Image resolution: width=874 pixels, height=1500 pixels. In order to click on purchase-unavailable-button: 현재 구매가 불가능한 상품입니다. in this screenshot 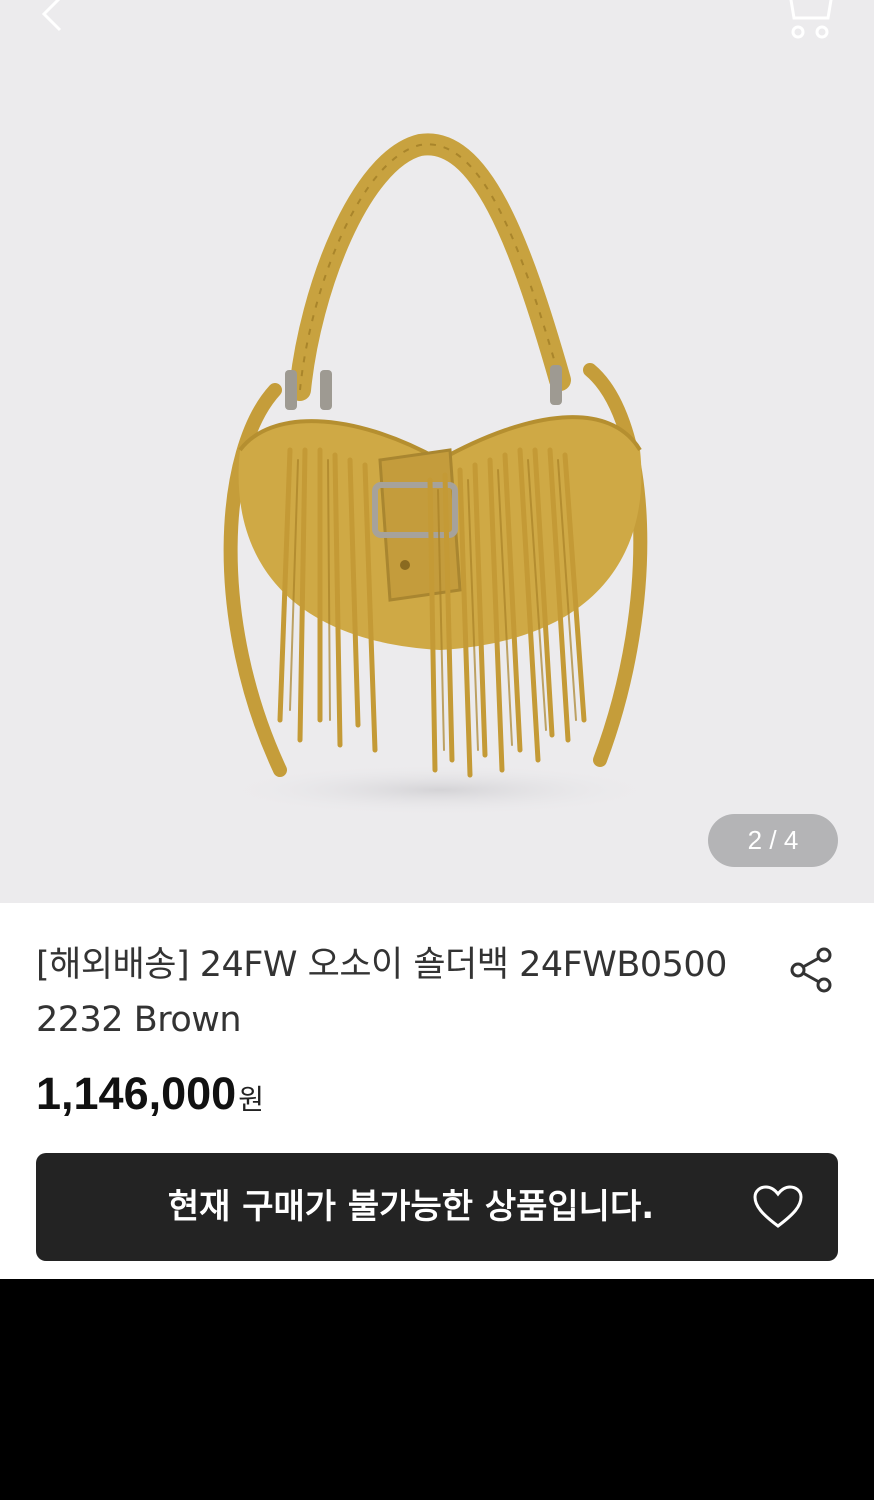, I will do `click(386, 1207)`.